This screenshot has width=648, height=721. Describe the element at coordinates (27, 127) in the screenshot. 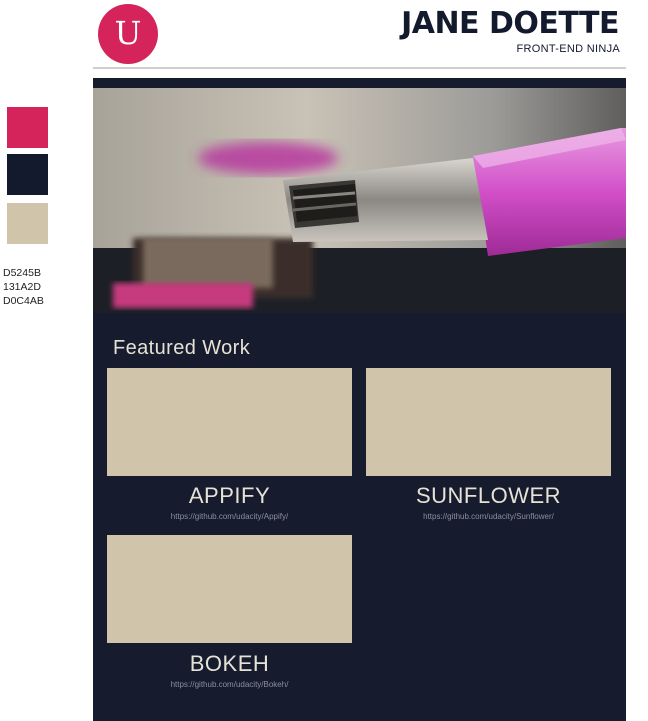

I see `color-swatch-pink` at that location.